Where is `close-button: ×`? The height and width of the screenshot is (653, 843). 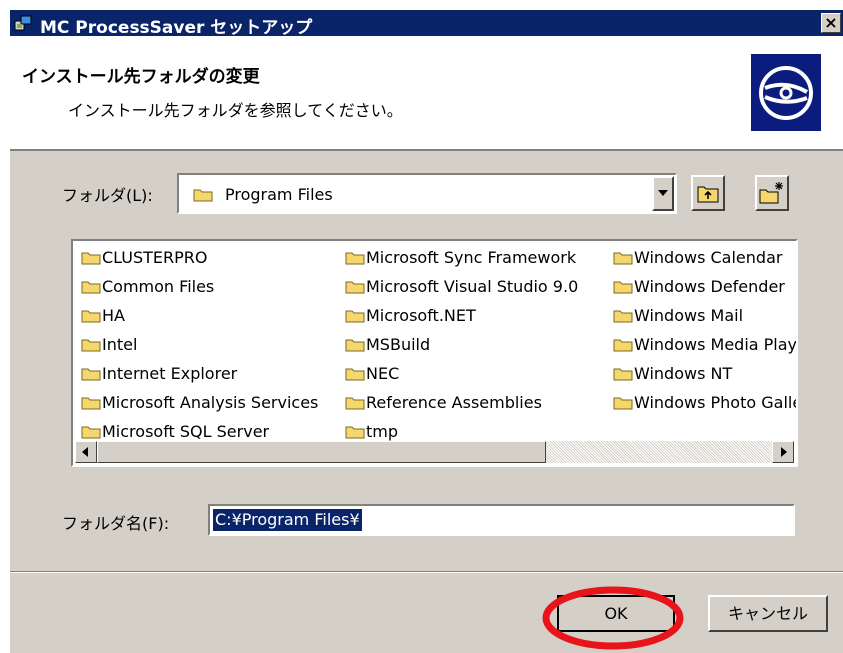
close-button: × is located at coordinates (831, 23).